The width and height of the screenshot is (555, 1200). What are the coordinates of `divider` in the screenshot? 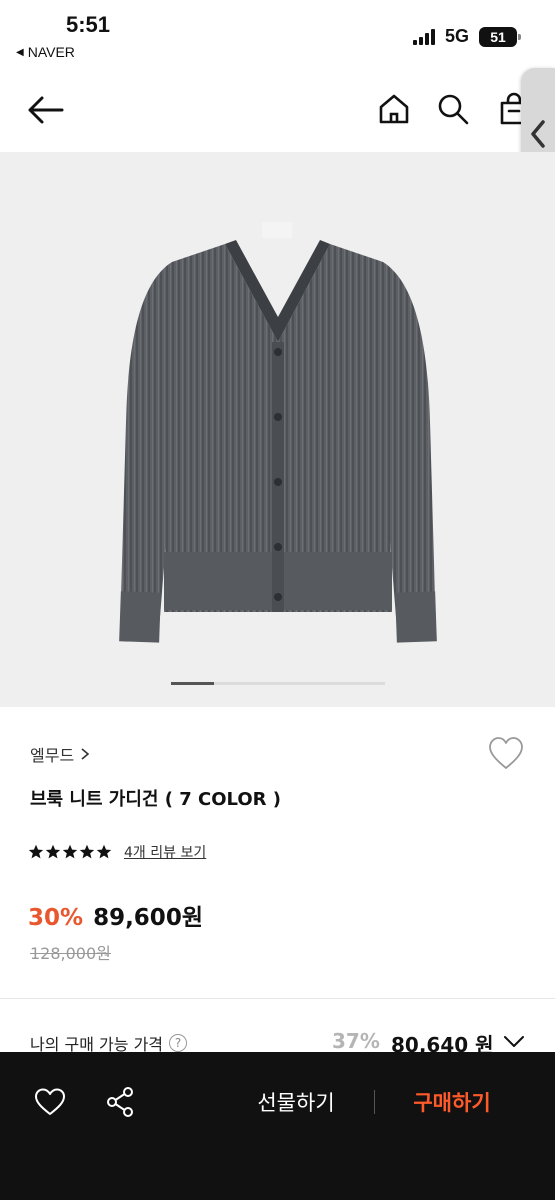 It's located at (277, 998).